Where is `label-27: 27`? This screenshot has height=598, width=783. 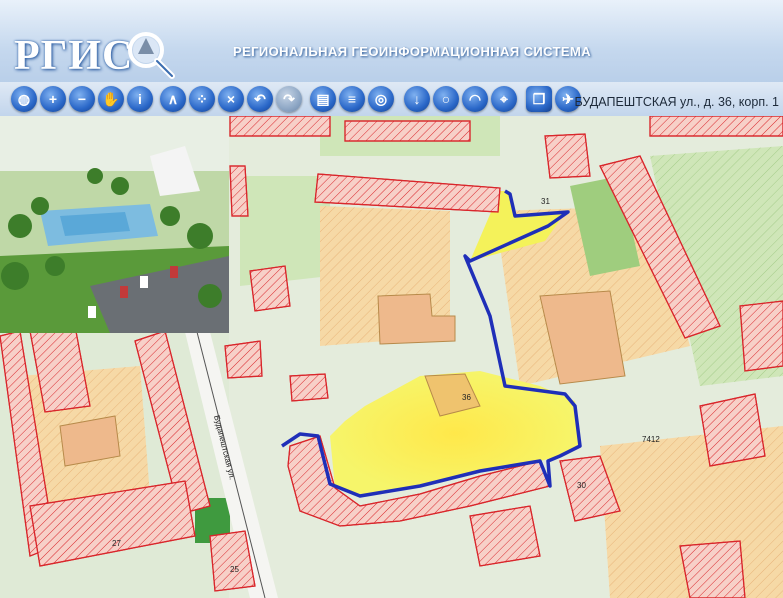 label-27: 27 is located at coordinates (116, 543).